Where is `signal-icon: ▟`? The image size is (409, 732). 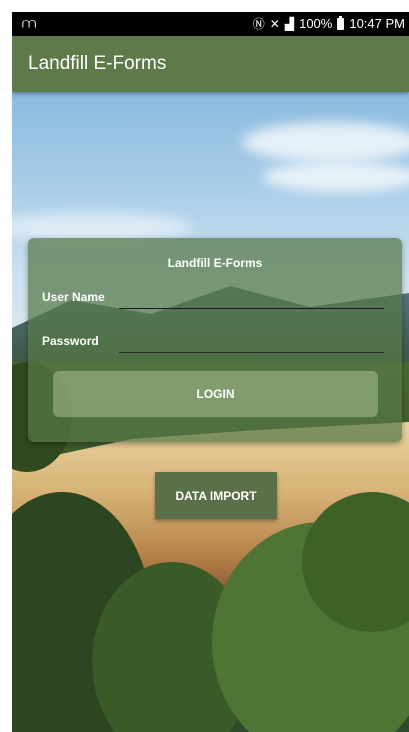 signal-icon: ▟ is located at coordinates (289, 23).